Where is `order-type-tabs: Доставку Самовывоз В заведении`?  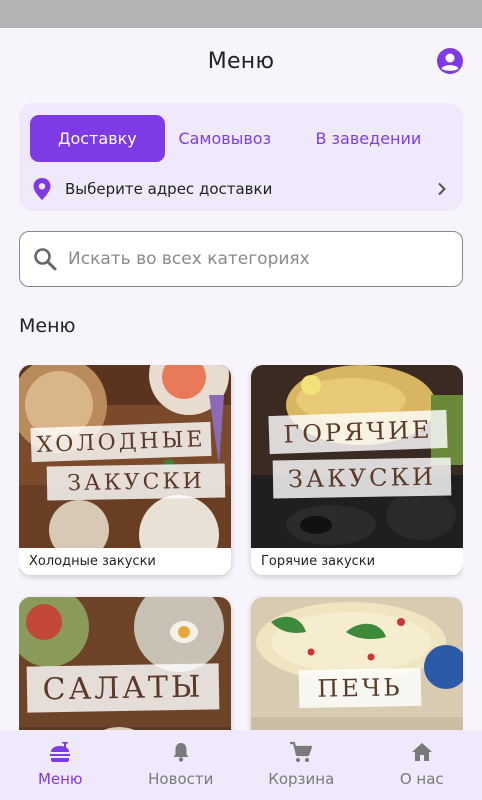 order-type-tabs: Доставку Самовывоз В заведении is located at coordinates (241, 138).